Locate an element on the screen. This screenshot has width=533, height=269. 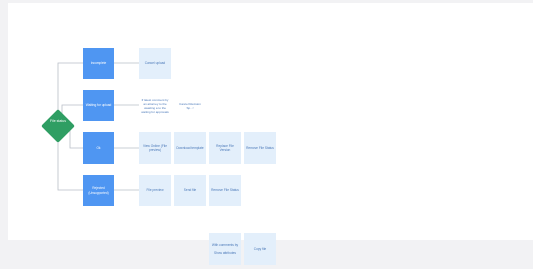
status-rejected: Rejected (Unsupported) is located at coordinates (98, 190).